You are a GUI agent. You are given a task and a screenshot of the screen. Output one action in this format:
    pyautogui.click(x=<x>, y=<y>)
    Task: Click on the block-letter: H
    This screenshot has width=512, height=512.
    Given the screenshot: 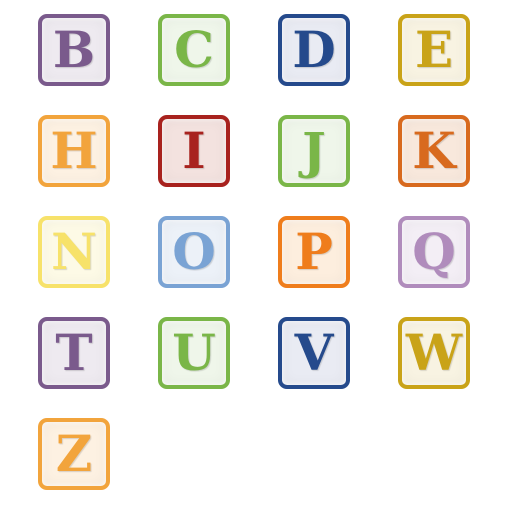 What is the action you would take?
    pyautogui.click(x=74, y=150)
    